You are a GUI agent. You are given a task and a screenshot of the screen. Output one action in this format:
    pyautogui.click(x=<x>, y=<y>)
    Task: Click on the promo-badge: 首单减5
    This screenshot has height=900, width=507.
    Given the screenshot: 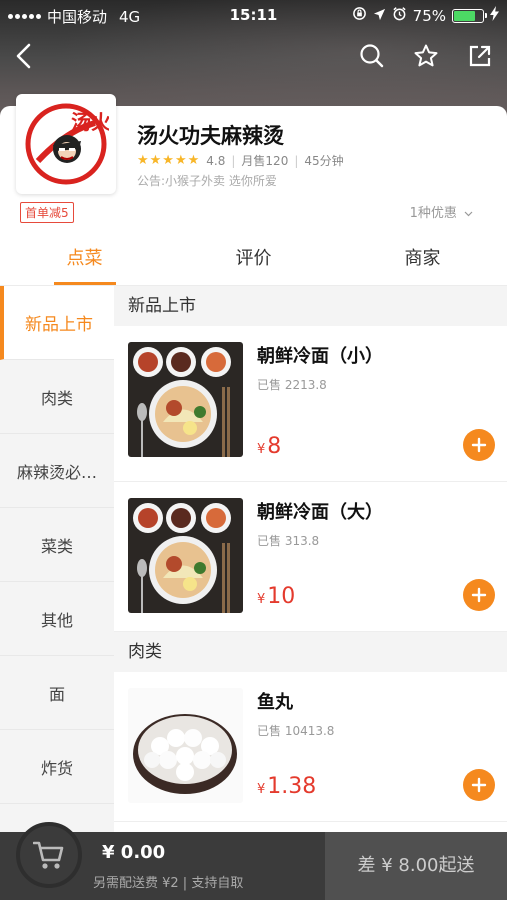 What is the action you would take?
    pyautogui.click(x=47, y=212)
    